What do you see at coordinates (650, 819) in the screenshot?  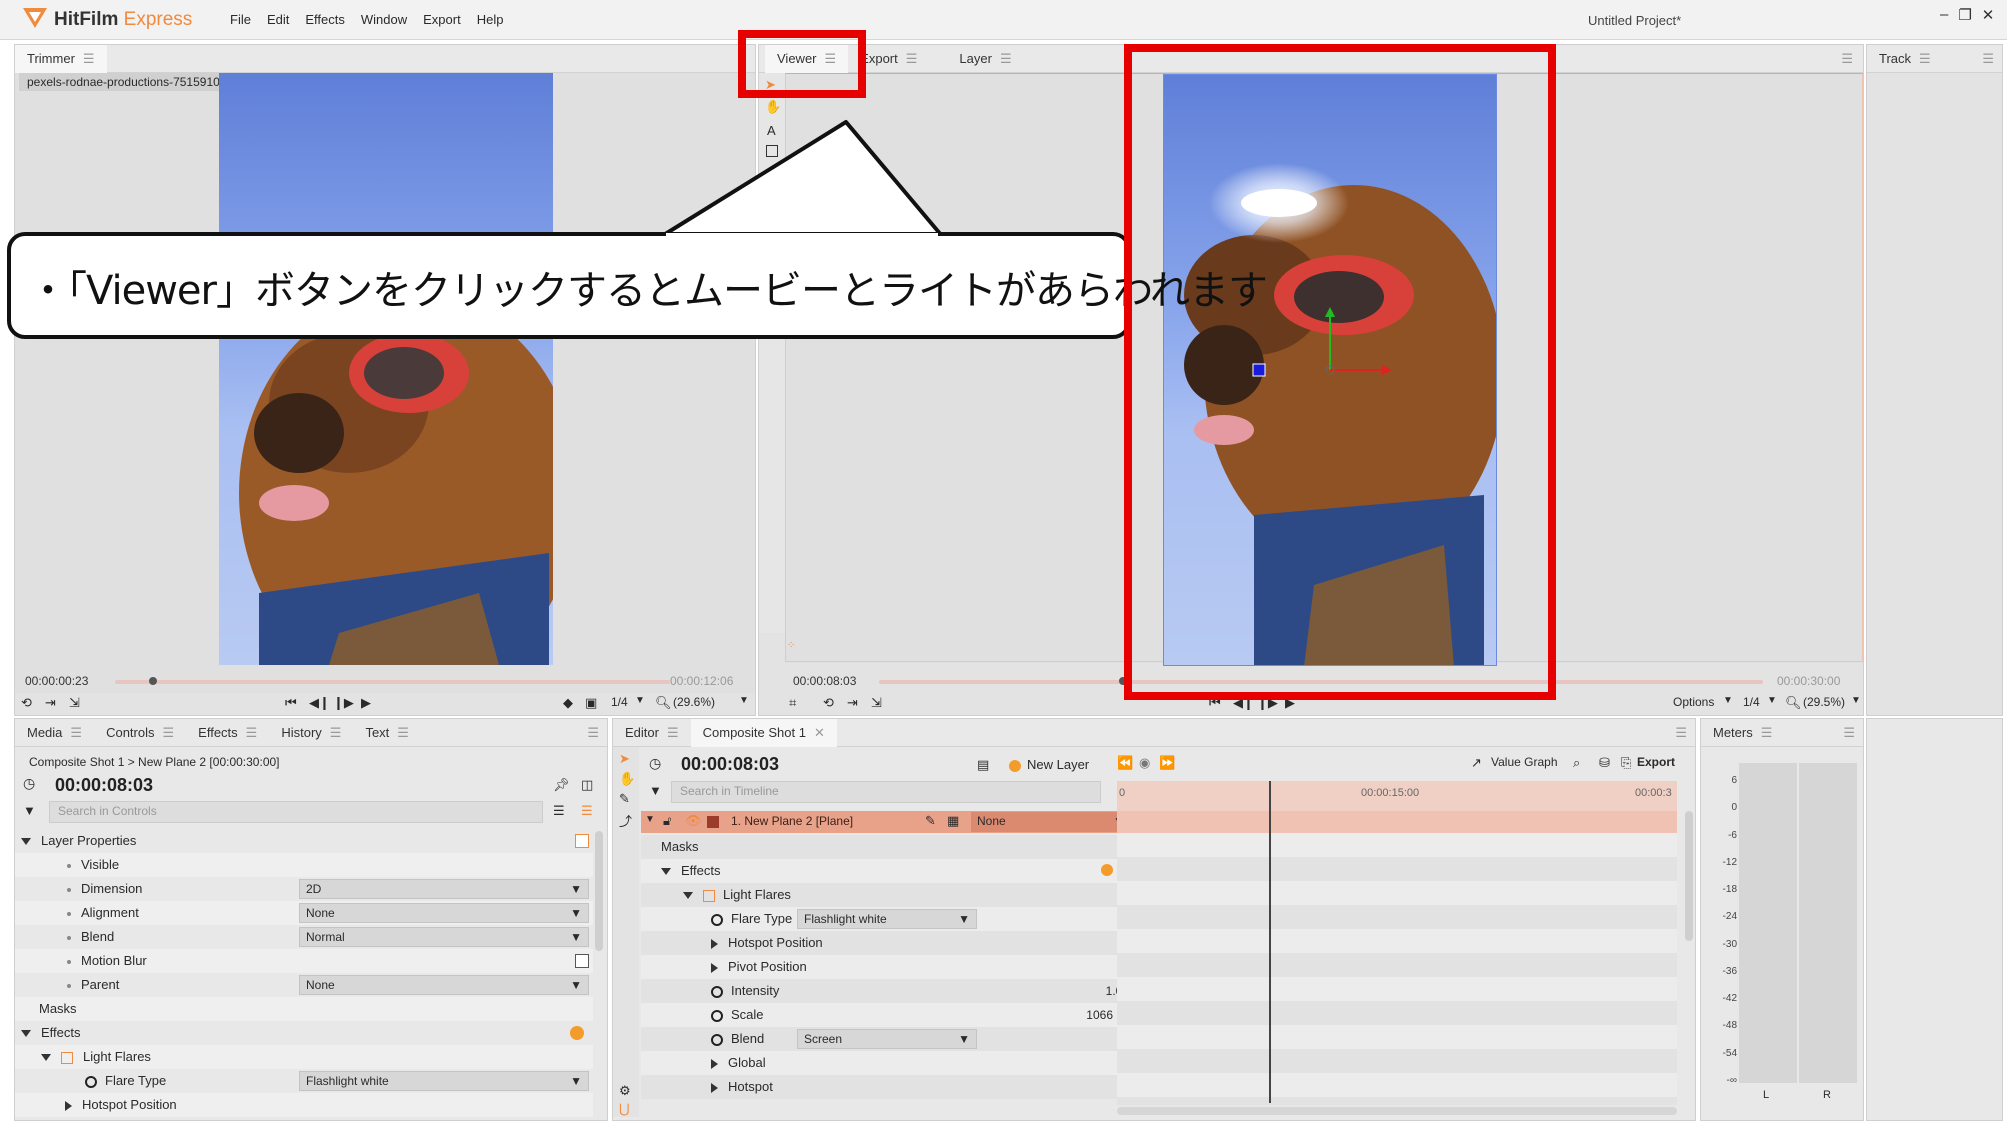 I see `collapse-layer-icon: ▼` at bounding box center [650, 819].